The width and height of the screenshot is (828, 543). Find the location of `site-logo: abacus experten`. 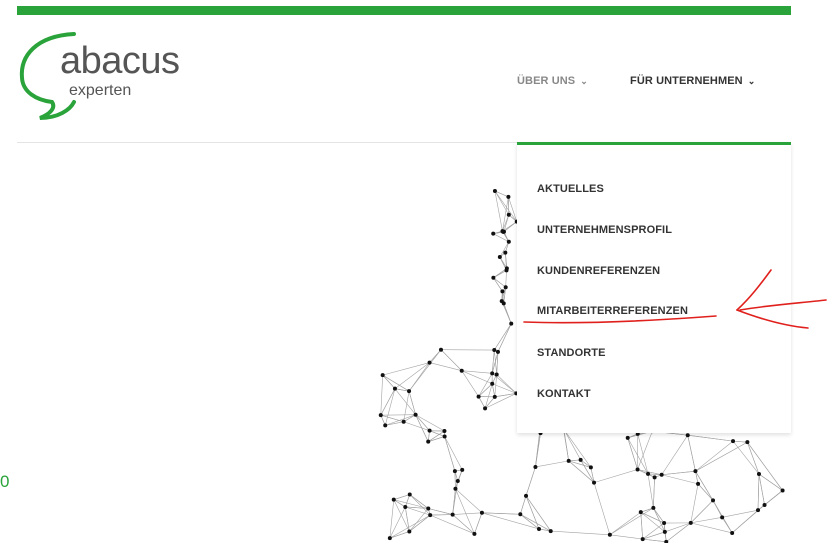

site-logo: abacus experten is located at coordinates (99, 74).